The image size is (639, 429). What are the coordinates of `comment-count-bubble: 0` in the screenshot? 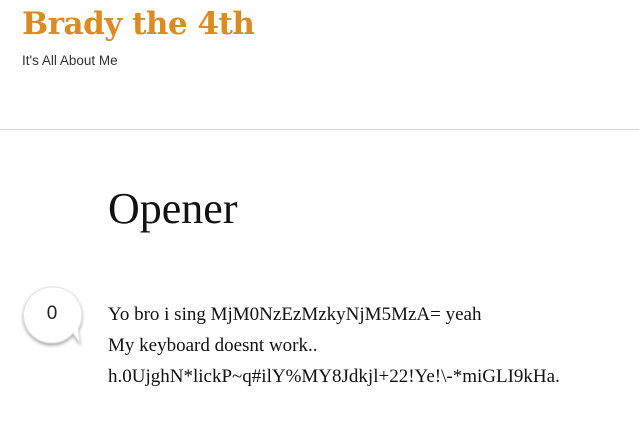 It's located at (53, 315).